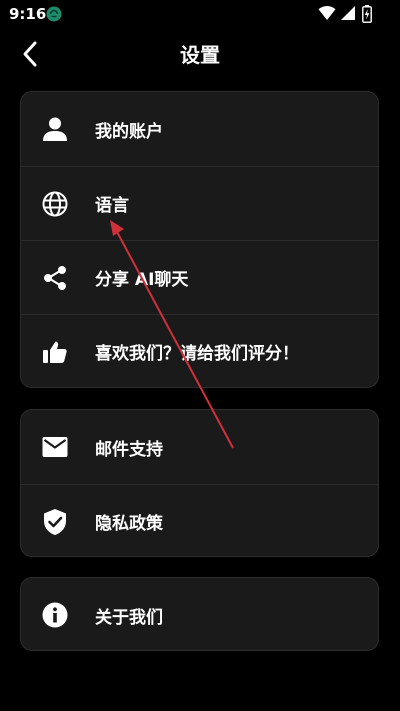 The image size is (400, 711). Describe the element at coordinates (197, 354) in the screenshot. I see `menu-item-label: 喜欢我们？请给我们评分！` at that location.